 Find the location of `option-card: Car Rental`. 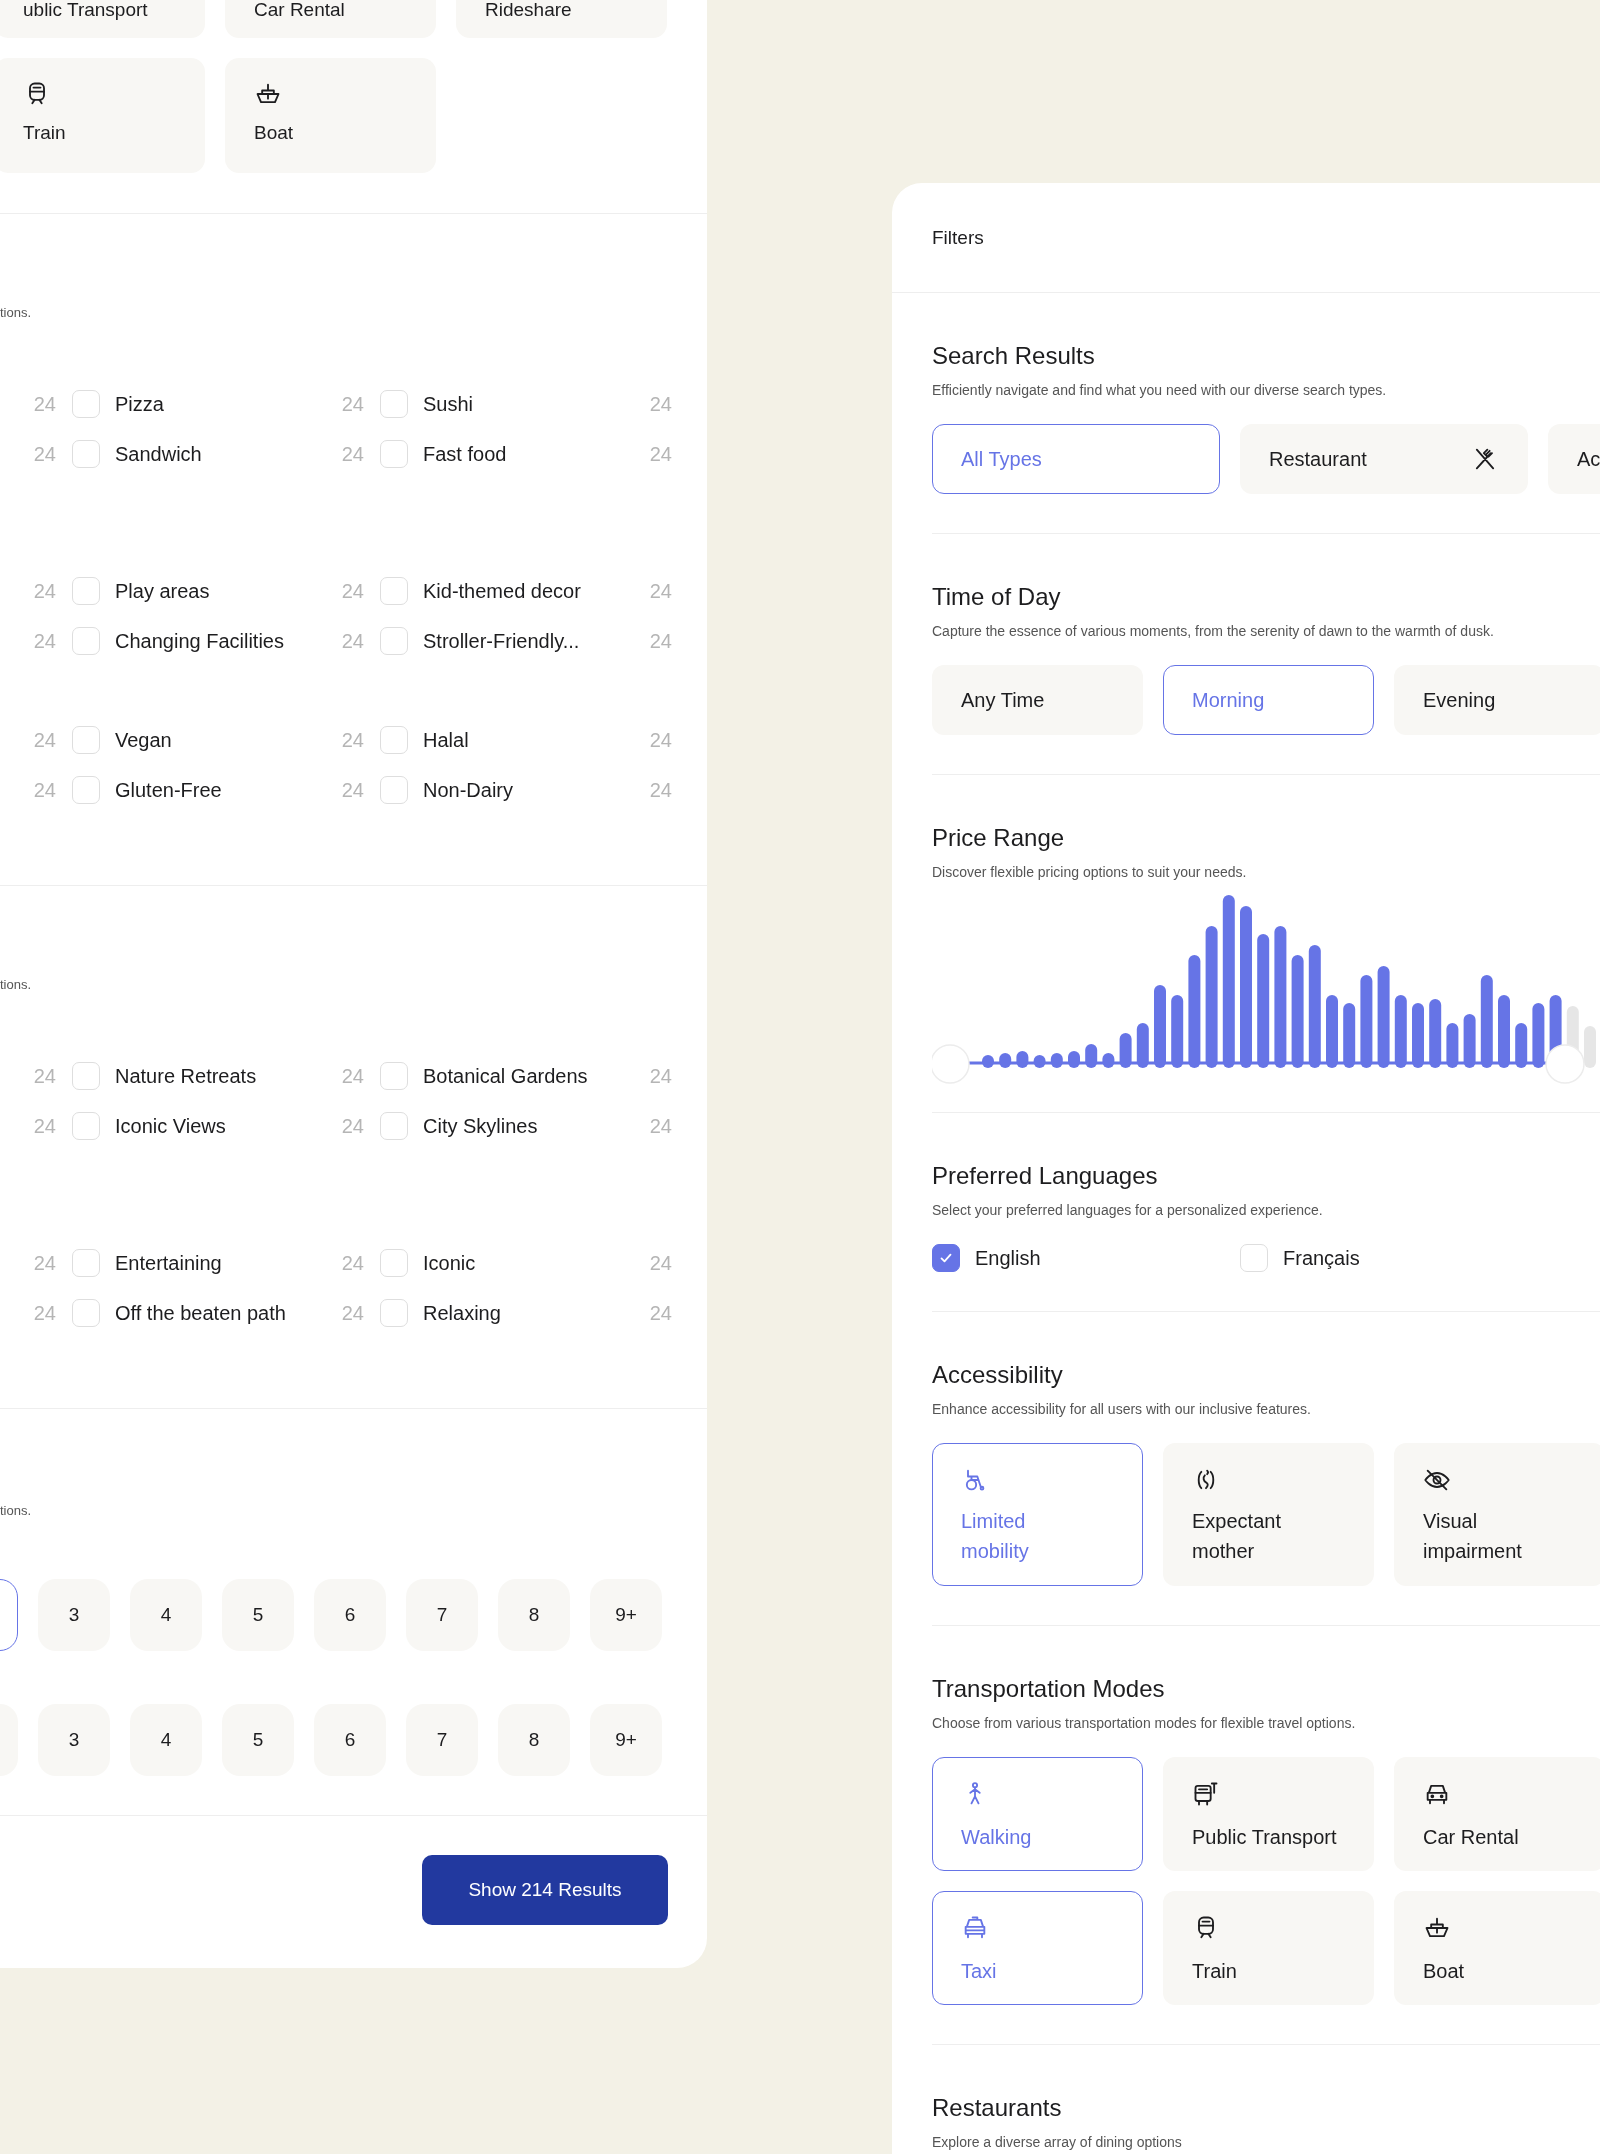

option-card: Car Rental is located at coordinates (1497, 1814).